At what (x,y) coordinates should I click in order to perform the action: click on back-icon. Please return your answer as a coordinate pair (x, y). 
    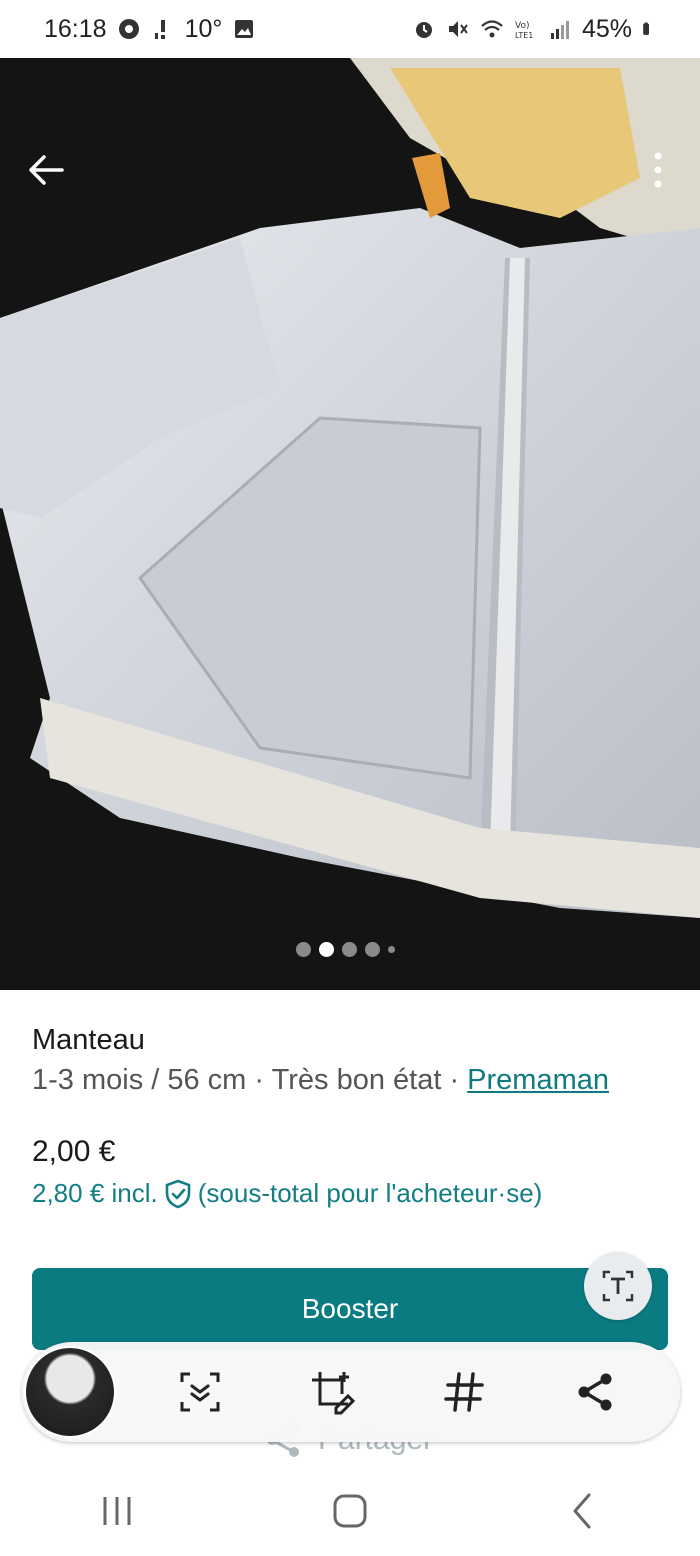
    Looking at the image, I should click on (583, 1511).